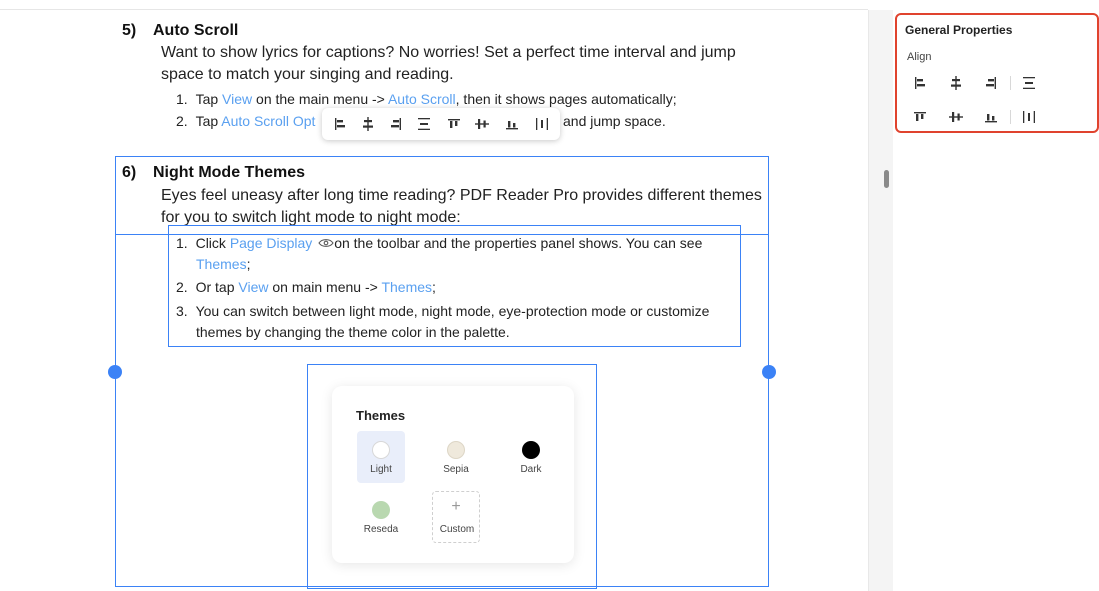  Describe the element at coordinates (886, 179) in the screenshot. I see `scrollbar-thumb` at that location.